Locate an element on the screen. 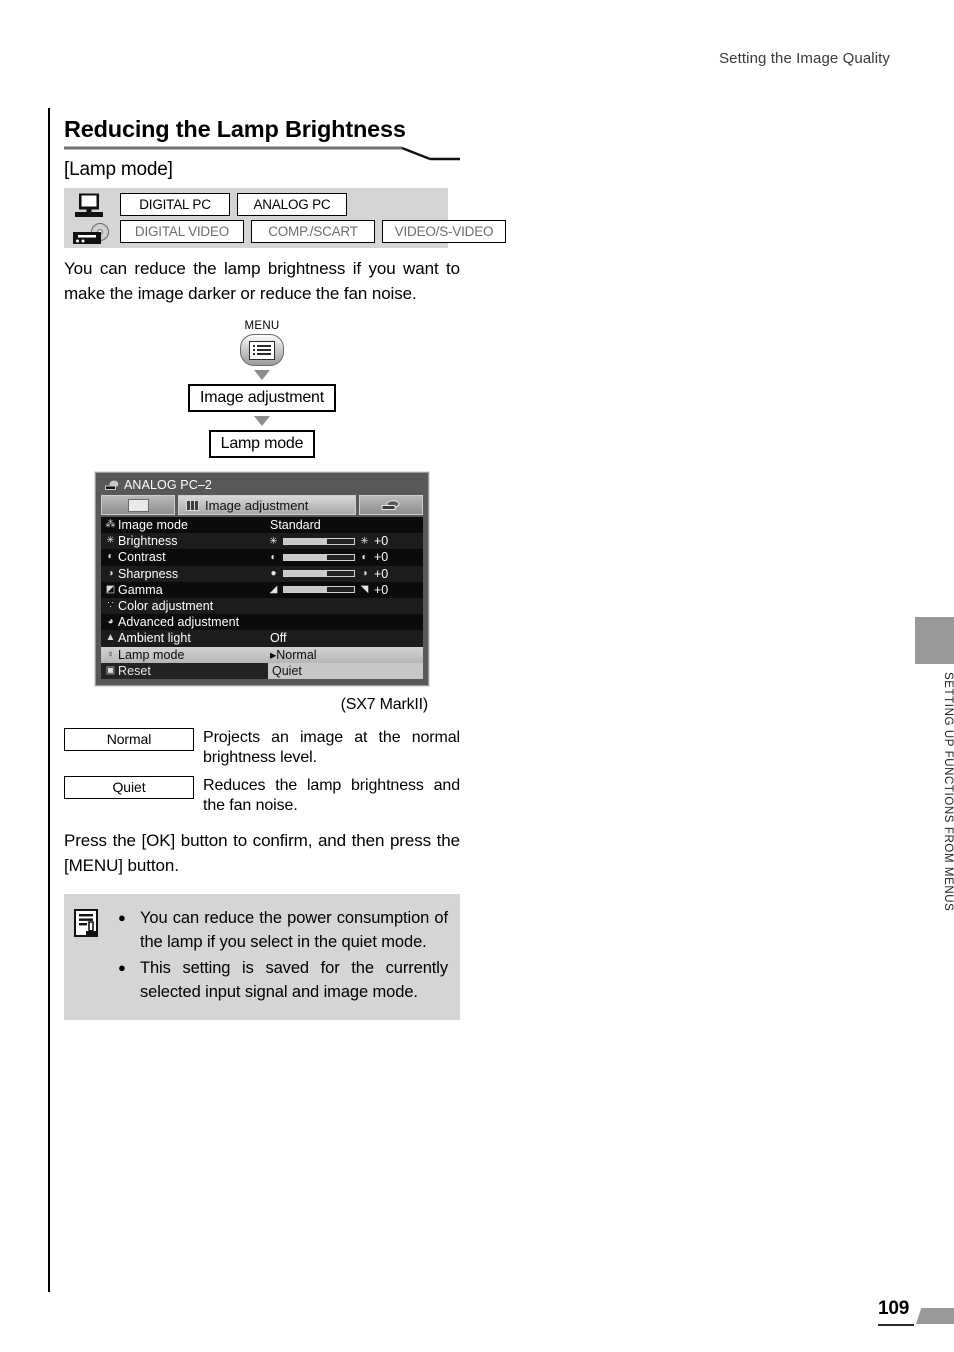 This screenshot has width=954, height=1352. menu-navigation-flow: MENU Image adjustment Lamp mode is located at coordinates (262, 389).